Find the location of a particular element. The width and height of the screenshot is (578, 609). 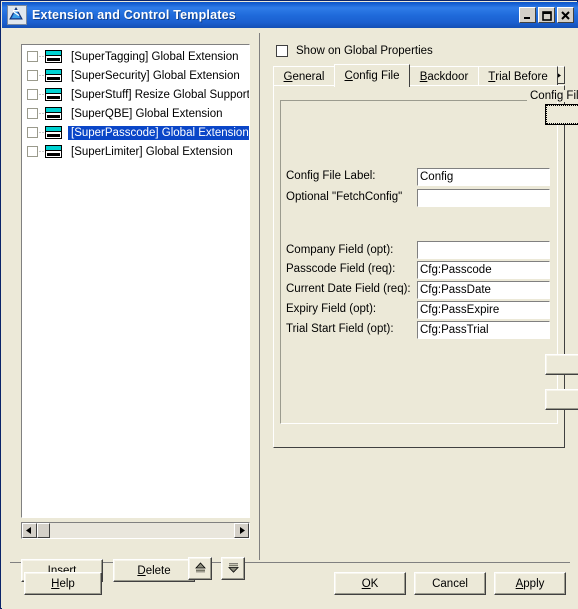

show-on-global-properties-checkbox: Show on Global Properties is located at coordinates (354, 51).